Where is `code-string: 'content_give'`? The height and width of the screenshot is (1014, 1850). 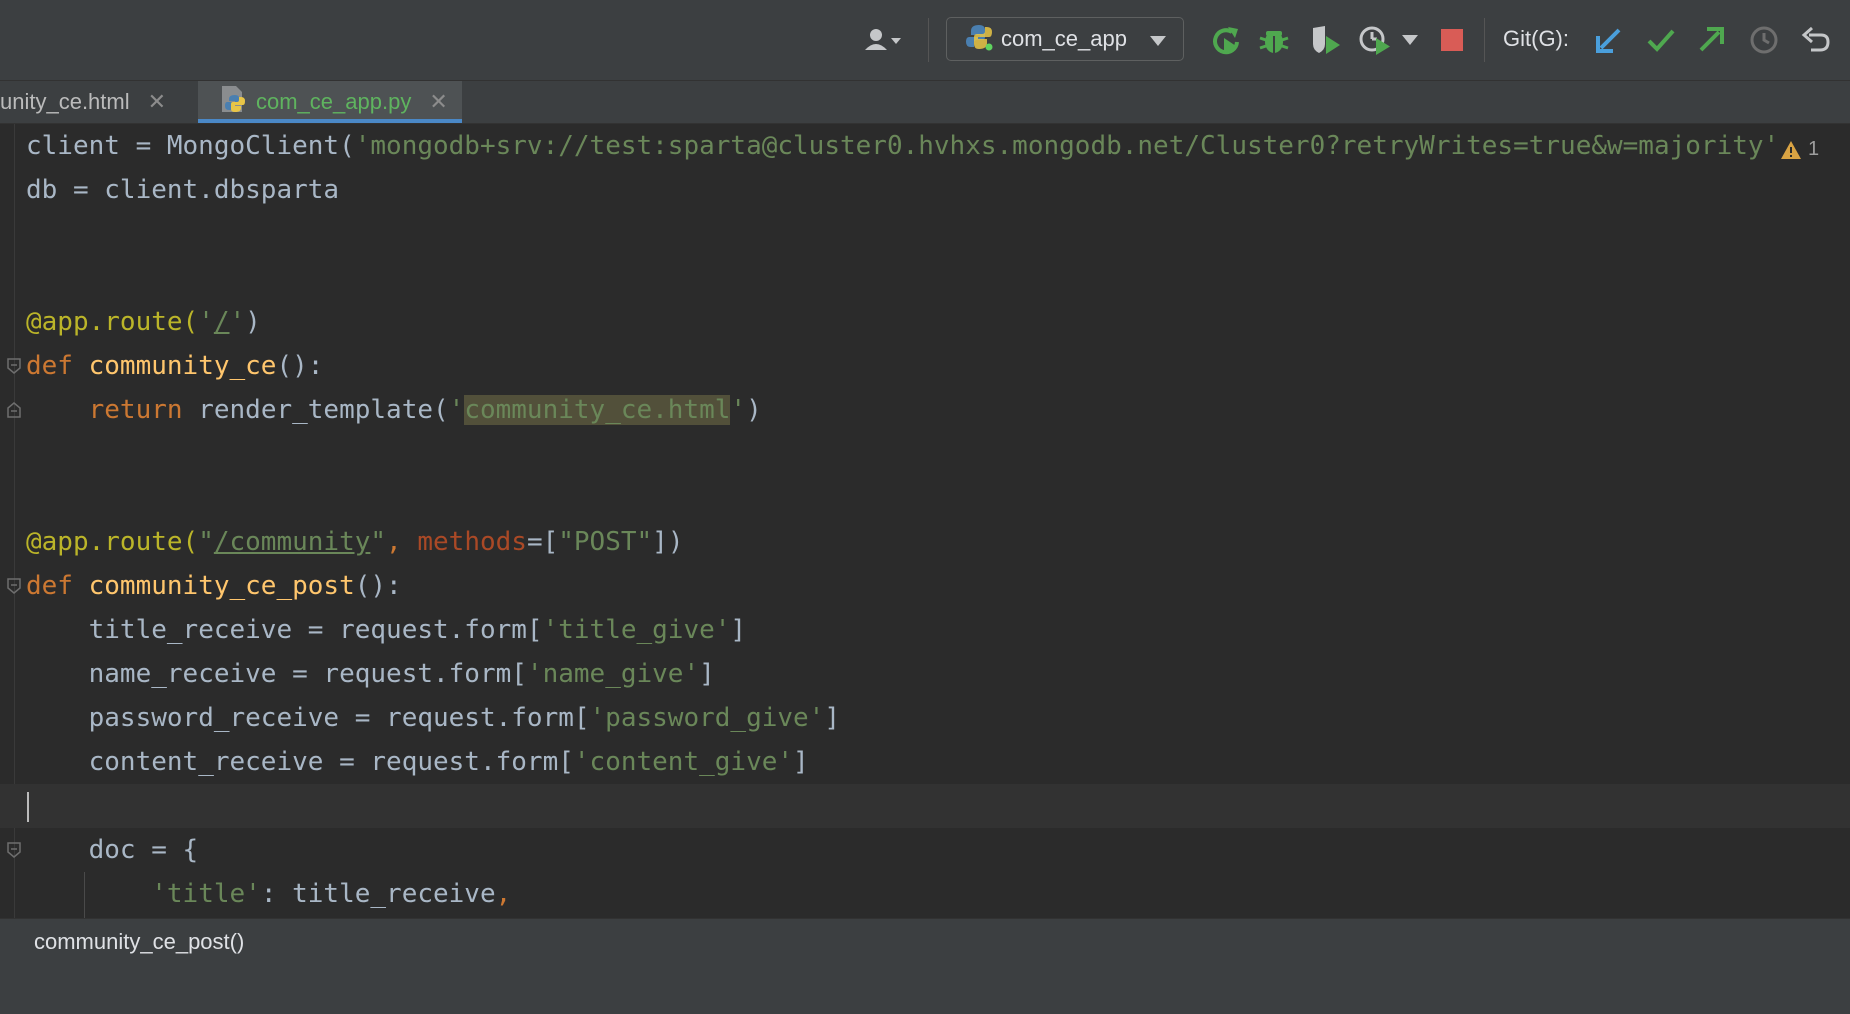
code-string: 'content_give' is located at coordinates (683, 762).